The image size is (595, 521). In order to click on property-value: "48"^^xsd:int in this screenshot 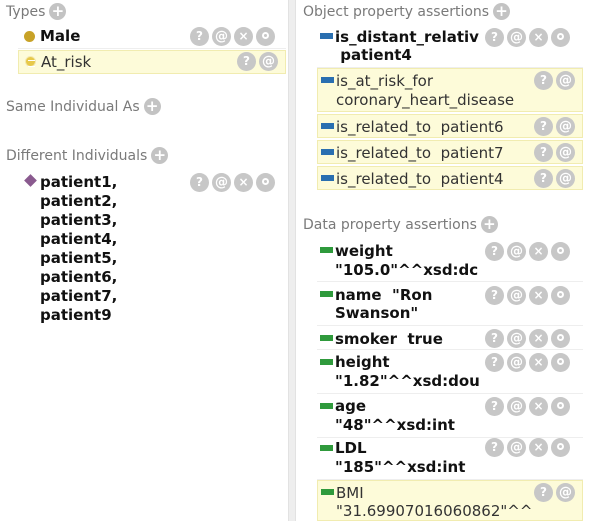, I will do `click(395, 425)`.